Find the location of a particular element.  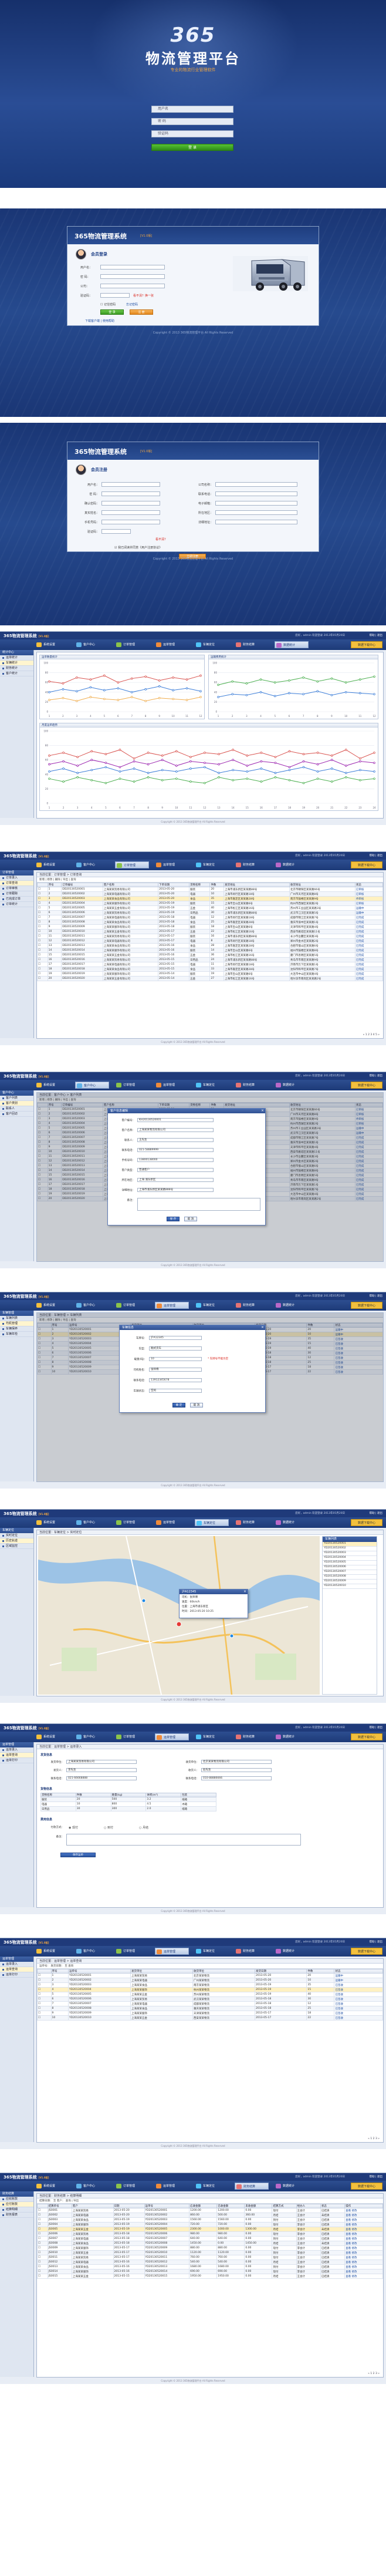

login-button: 登 录 is located at coordinates (192, 147).